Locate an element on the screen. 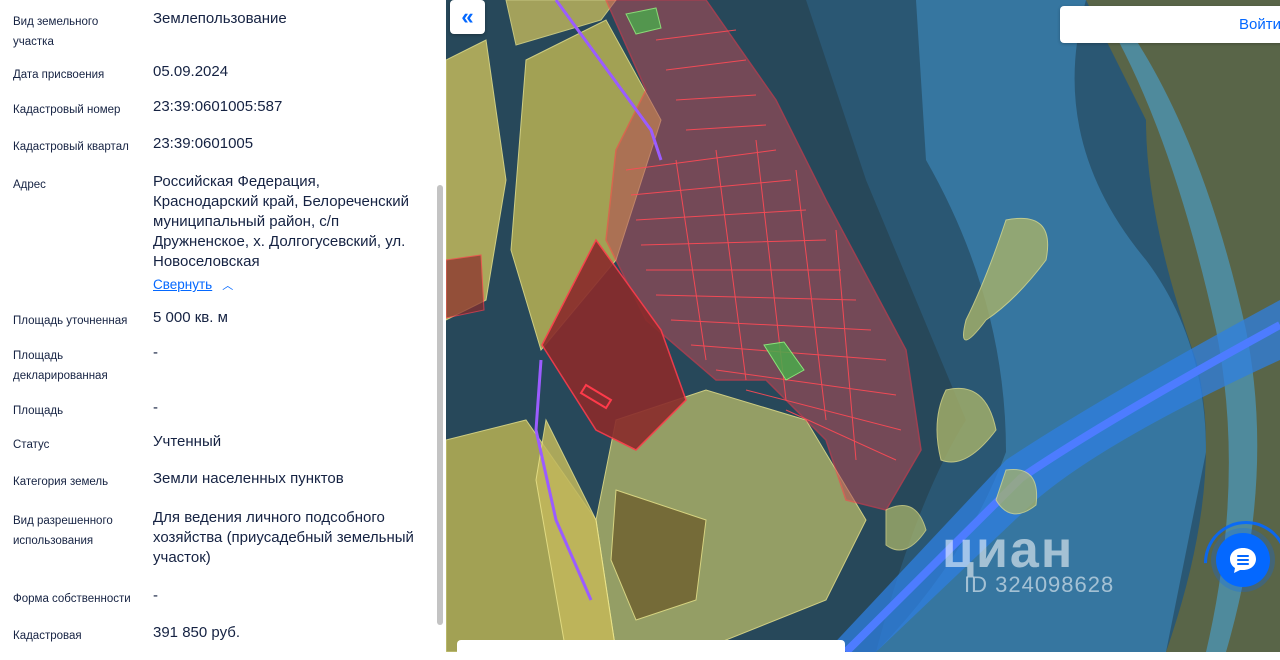 The width and height of the screenshot is (1280, 660). field-label: Дата присвоения is located at coordinates (59, 75).